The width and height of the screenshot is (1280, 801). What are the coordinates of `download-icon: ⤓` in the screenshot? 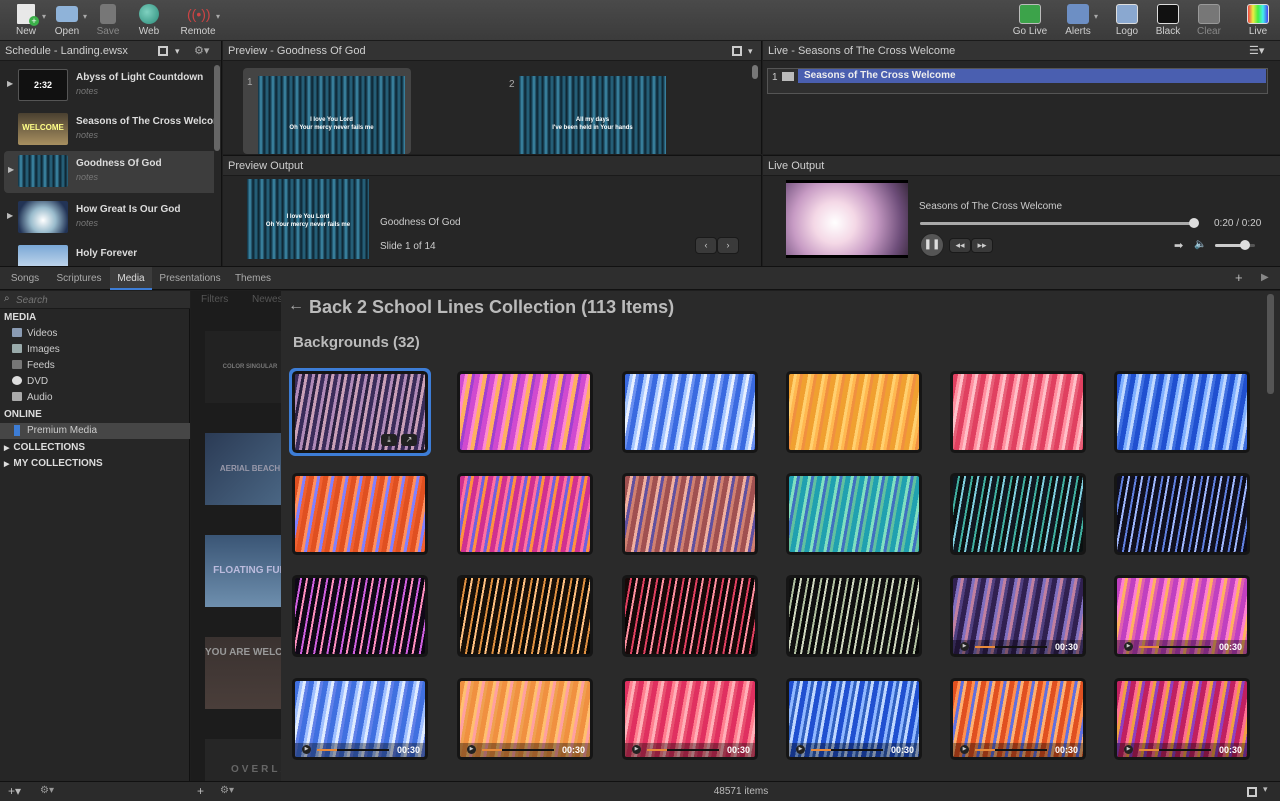 It's located at (389, 440).